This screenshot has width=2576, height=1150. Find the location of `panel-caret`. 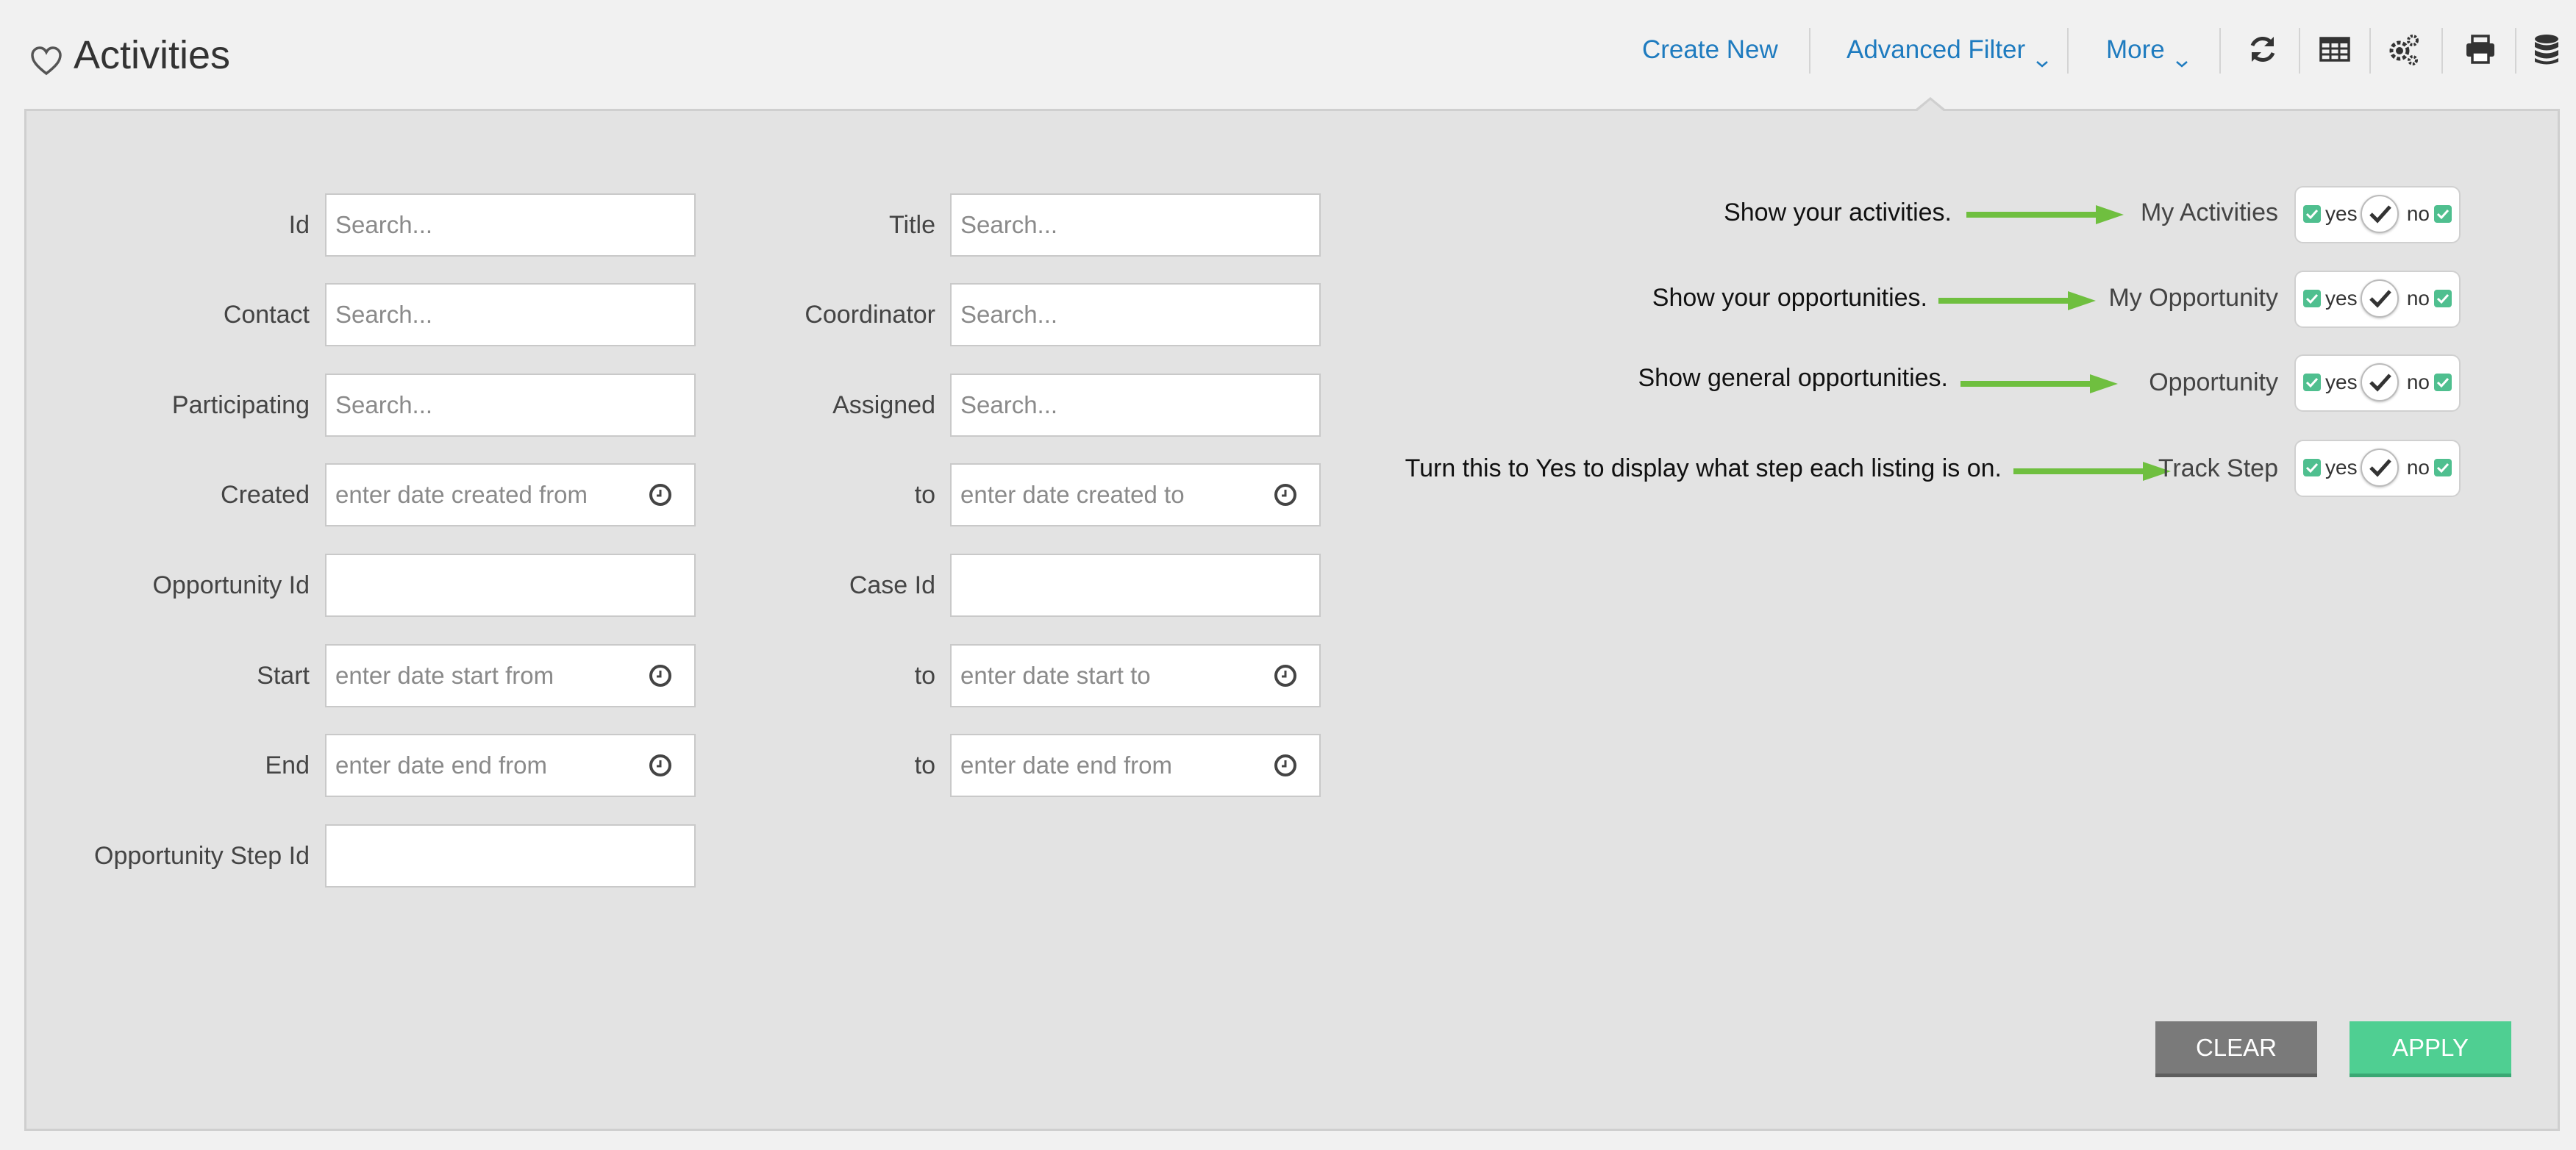

panel-caret is located at coordinates (1930, 106).